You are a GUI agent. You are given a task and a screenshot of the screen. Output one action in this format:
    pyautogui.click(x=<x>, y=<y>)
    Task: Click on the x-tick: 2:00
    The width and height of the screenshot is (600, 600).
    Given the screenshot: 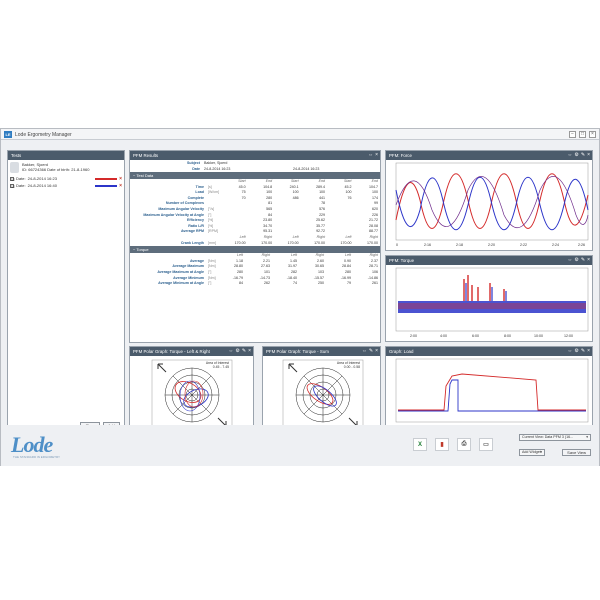 What is the action you would take?
    pyautogui.click(x=413, y=336)
    